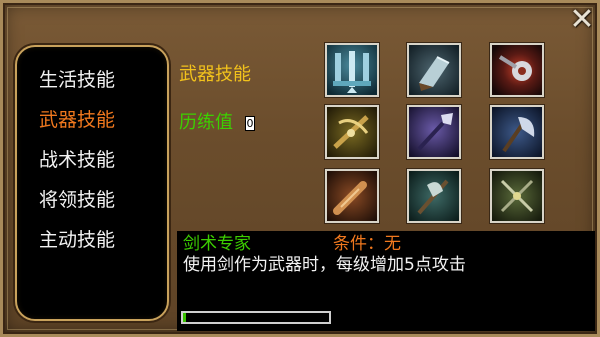 This screenshot has width=600, height=337. What do you see at coordinates (99, 80) in the screenshot?
I see `sidebar-item-life-skills: 生活技能` at bounding box center [99, 80].